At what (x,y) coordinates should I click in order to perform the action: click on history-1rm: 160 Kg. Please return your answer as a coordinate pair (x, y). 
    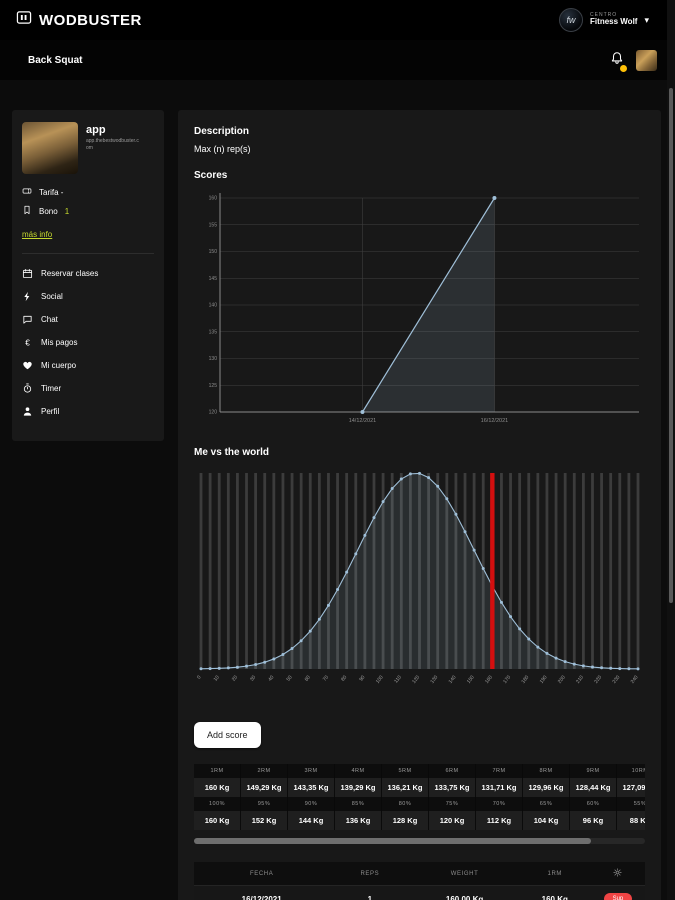
    Looking at the image, I should click on (554, 892).